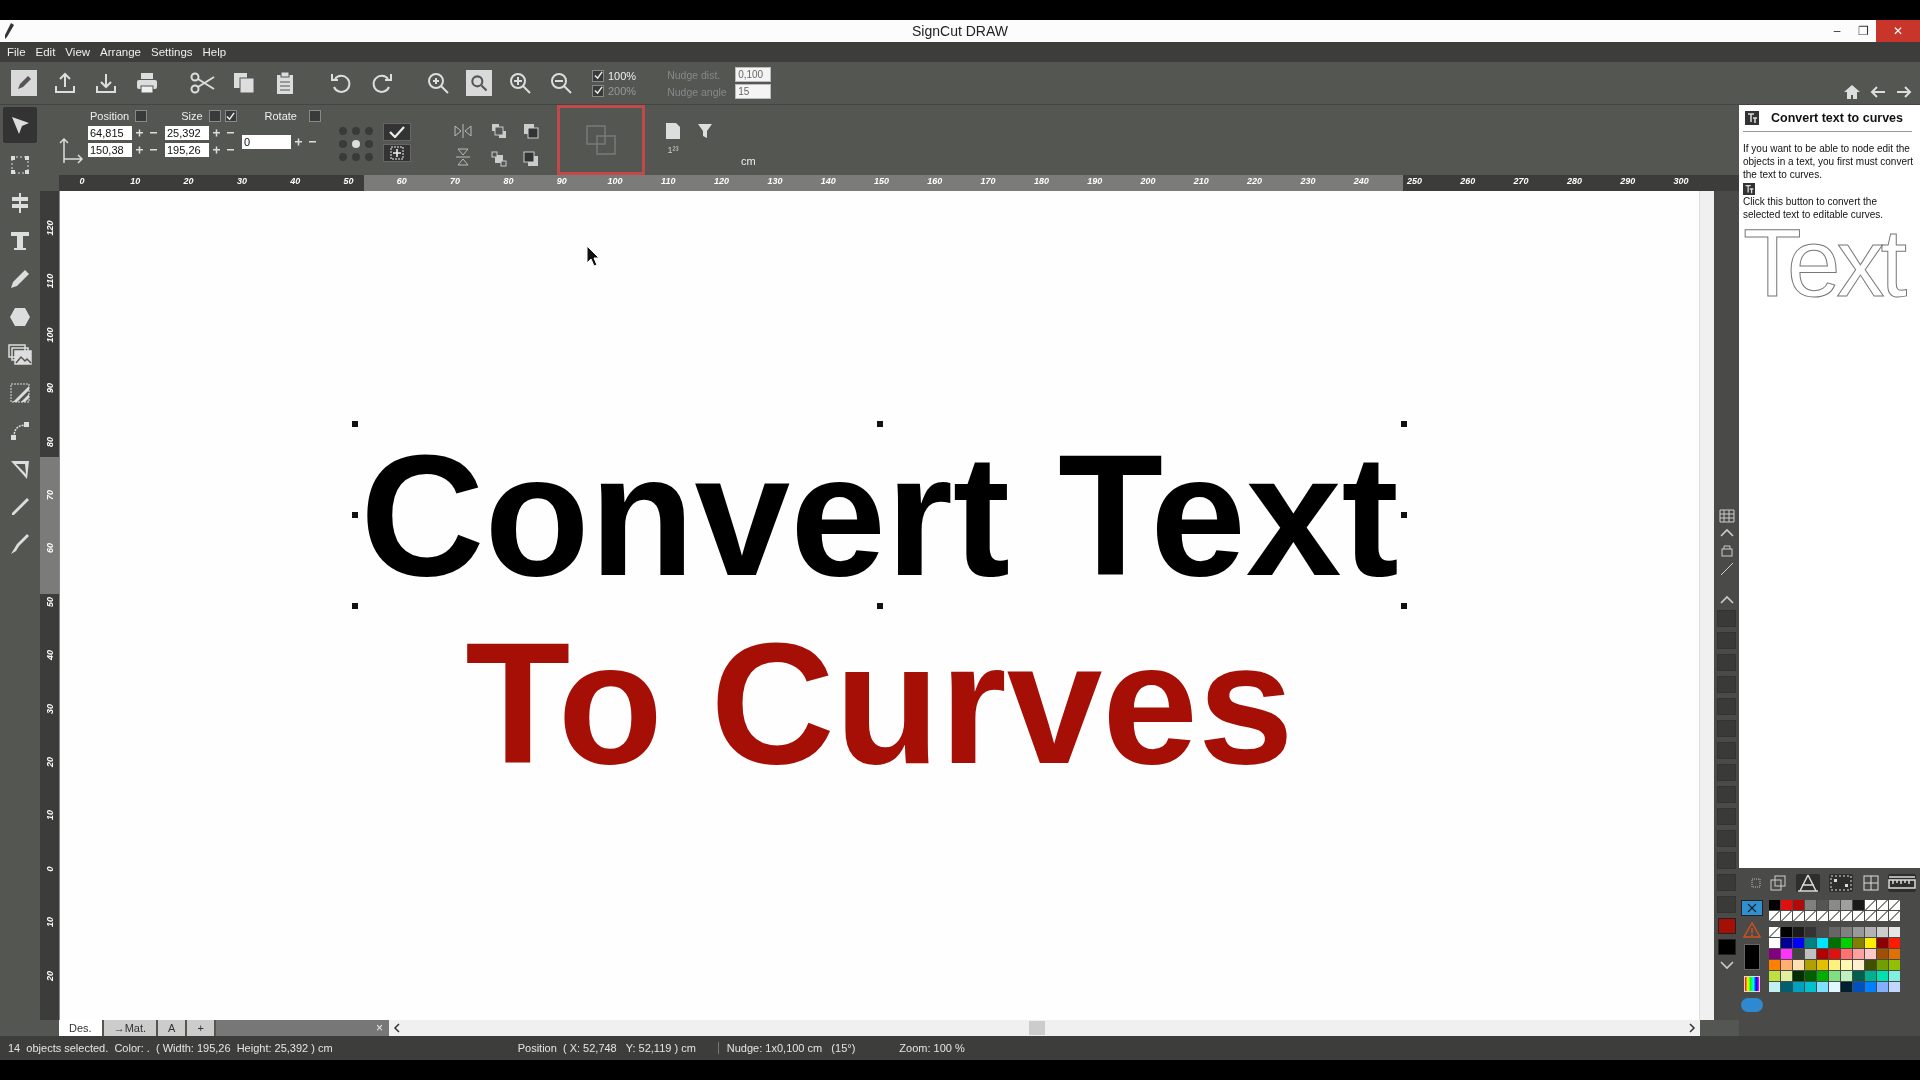 The height and width of the screenshot is (1080, 1920). What do you see at coordinates (1255, 181) in the screenshot?
I see `ruler-label: 220` at bounding box center [1255, 181].